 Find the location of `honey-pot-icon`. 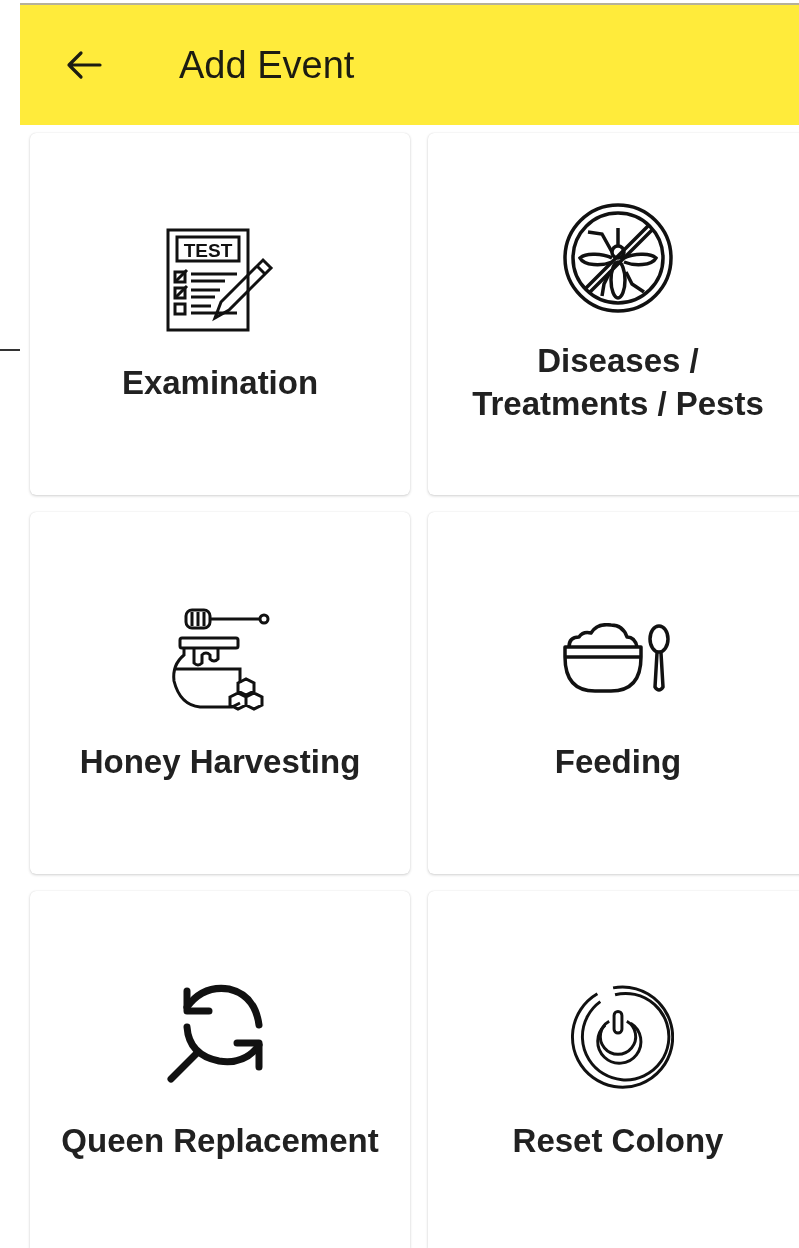

honey-pot-icon is located at coordinates (220, 658).